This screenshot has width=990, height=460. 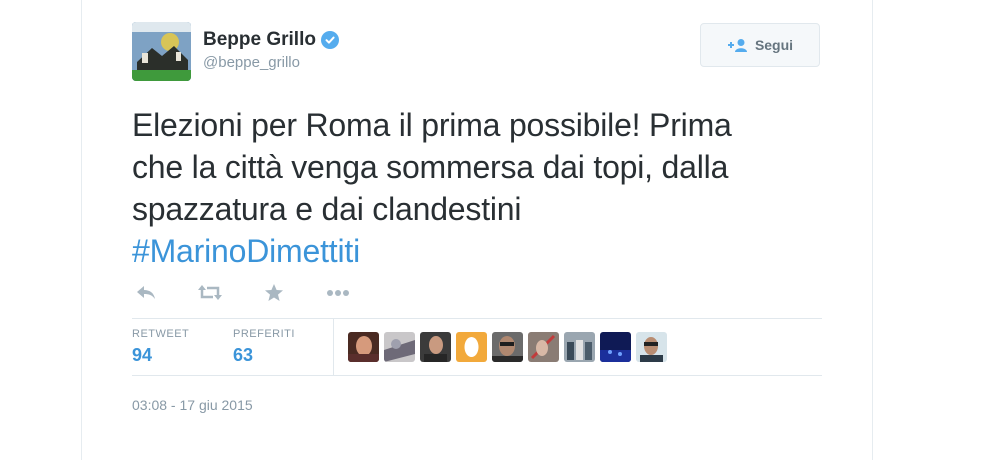 I want to click on author-name: Beppe Grillo, so click(x=259, y=40).